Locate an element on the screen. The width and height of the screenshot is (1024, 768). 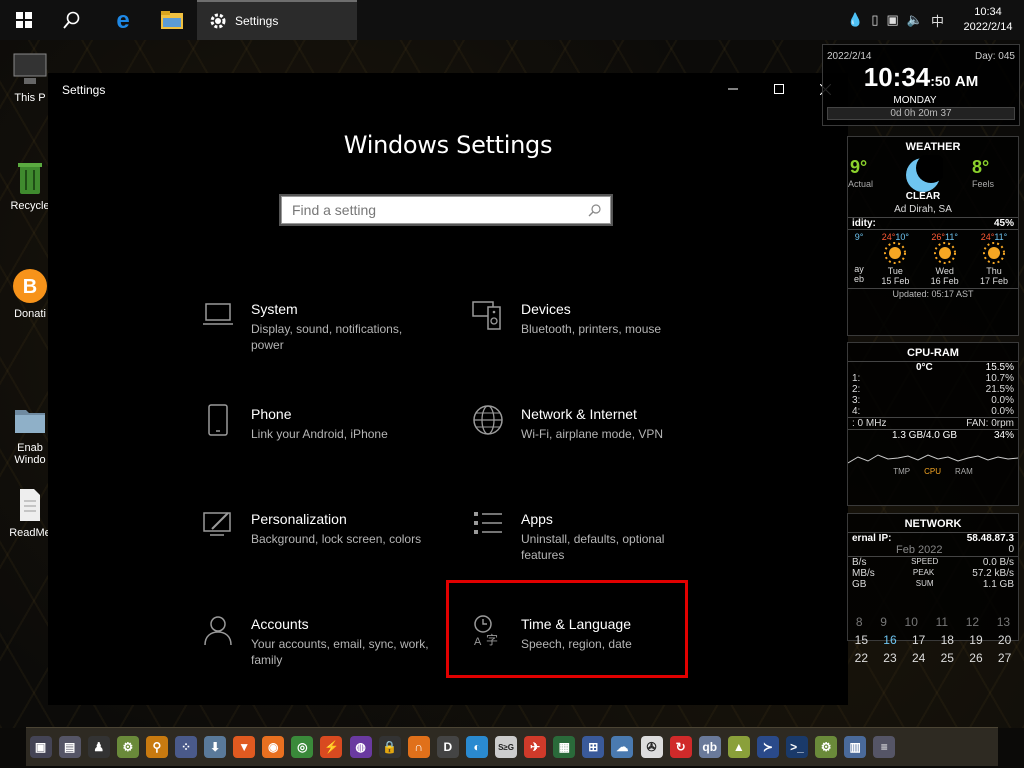
dock-app-icon: ⬇ is located at coordinates (215, 747).